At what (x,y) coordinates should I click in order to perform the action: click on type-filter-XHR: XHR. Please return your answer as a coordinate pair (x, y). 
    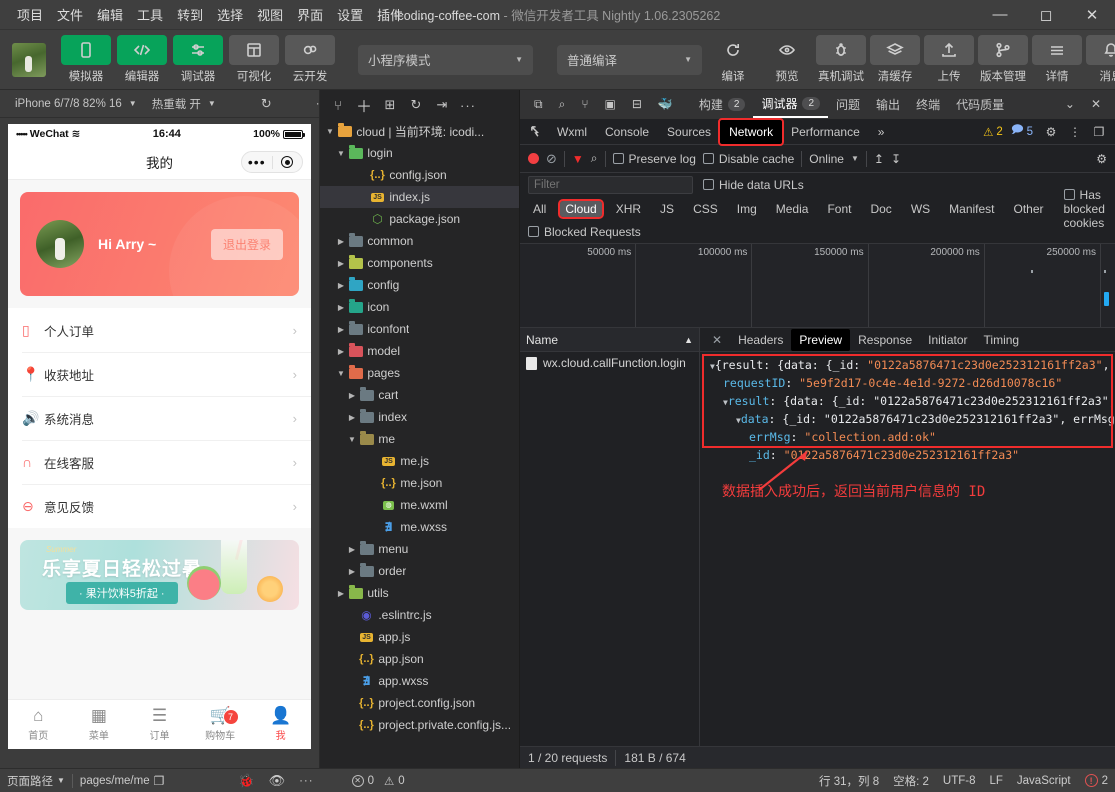
    Looking at the image, I should click on (628, 209).